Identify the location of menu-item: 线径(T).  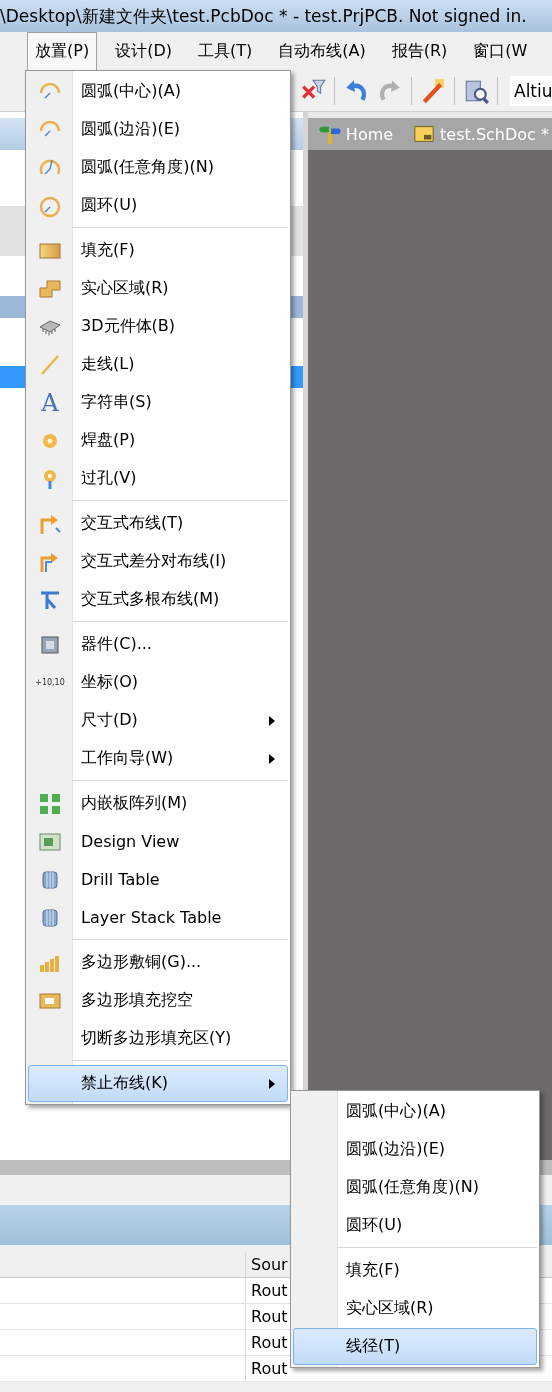
(415, 1346).